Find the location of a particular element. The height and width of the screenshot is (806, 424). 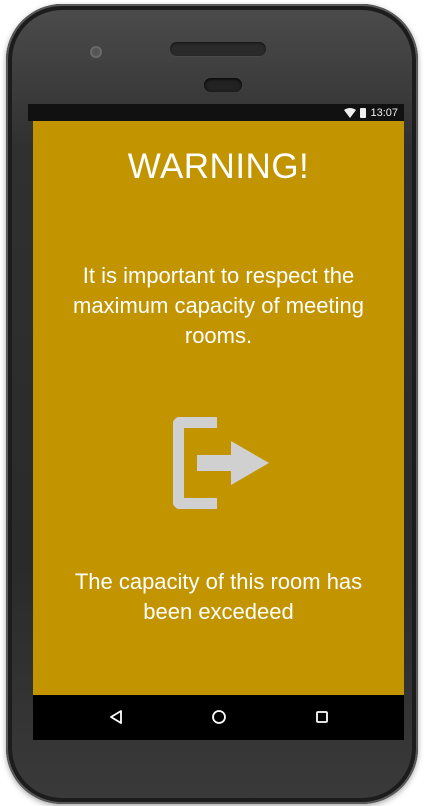

back-icon is located at coordinates (116, 717).